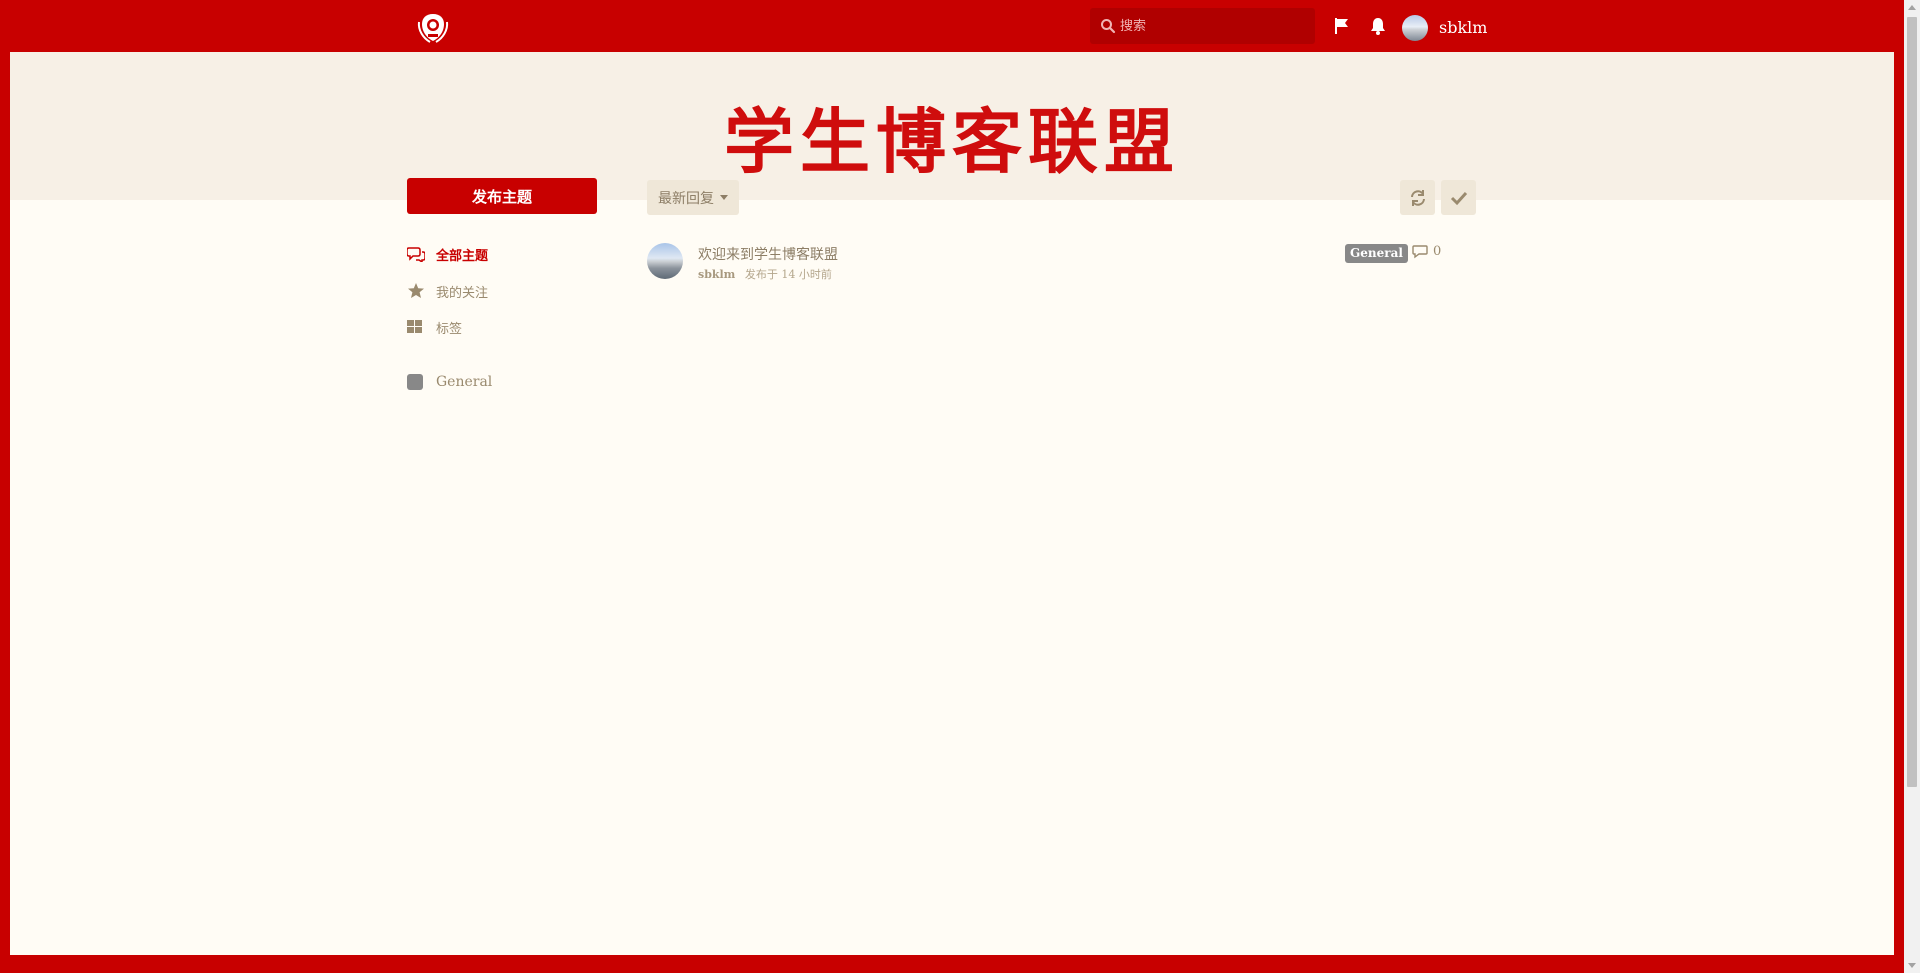 The width and height of the screenshot is (1920, 973). What do you see at coordinates (1463, 27) in the screenshot?
I see `header-username: sbklm` at bounding box center [1463, 27].